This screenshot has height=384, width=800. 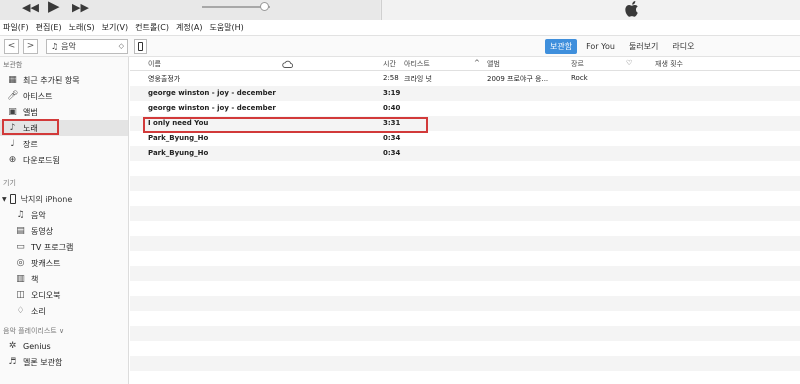 What do you see at coordinates (9, 183) in the screenshot?
I see `devices-section-header: 기기` at bounding box center [9, 183].